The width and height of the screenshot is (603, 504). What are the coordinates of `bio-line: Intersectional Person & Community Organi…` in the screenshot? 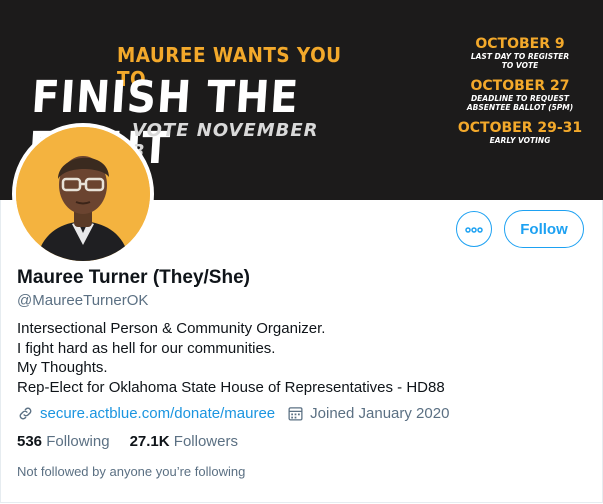 It's located at (171, 328).